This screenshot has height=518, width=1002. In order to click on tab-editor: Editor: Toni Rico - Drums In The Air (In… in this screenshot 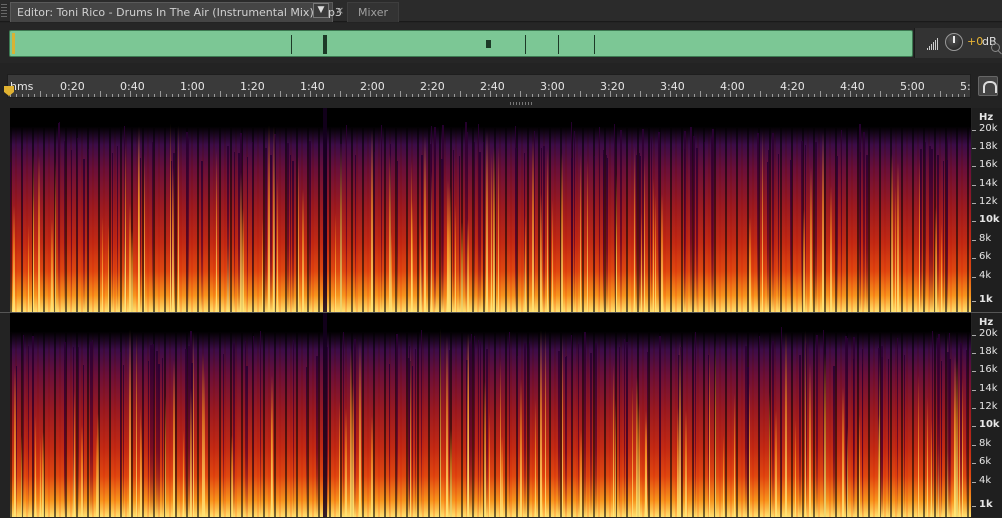, I will do `click(176, 12)`.